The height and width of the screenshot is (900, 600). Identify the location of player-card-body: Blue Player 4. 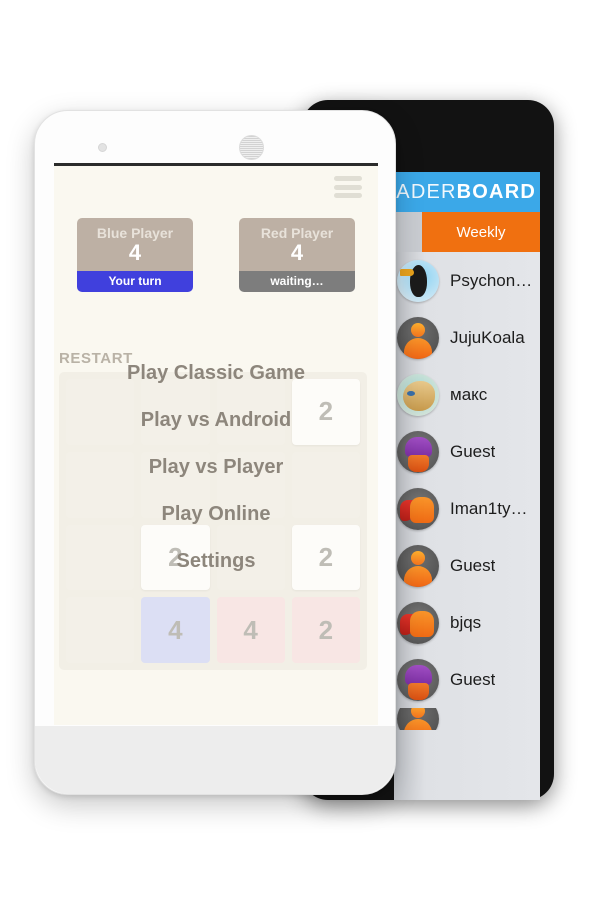
(135, 245).